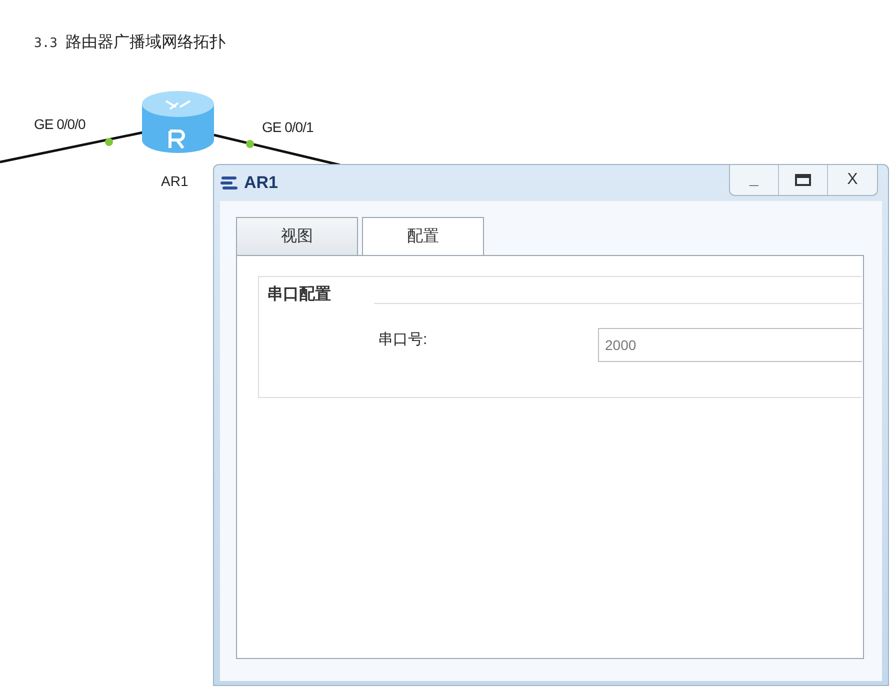 The image size is (892, 687). I want to click on tab: 视图, so click(297, 236).